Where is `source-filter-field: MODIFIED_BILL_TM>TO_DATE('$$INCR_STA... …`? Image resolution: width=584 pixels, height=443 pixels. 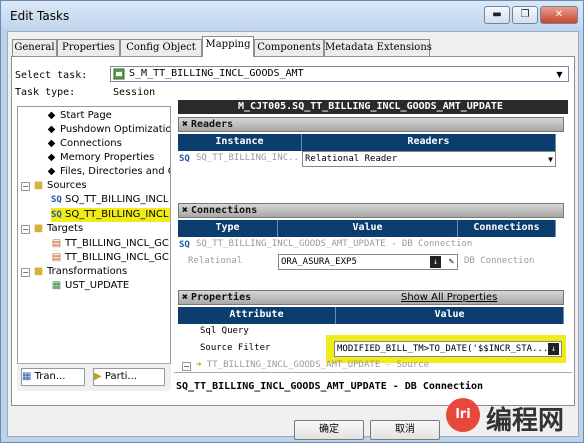
source-filter-field: MODIFIED_BILL_TM>TO_DATE('$$INCR_STA... … is located at coordinates (448, 349).